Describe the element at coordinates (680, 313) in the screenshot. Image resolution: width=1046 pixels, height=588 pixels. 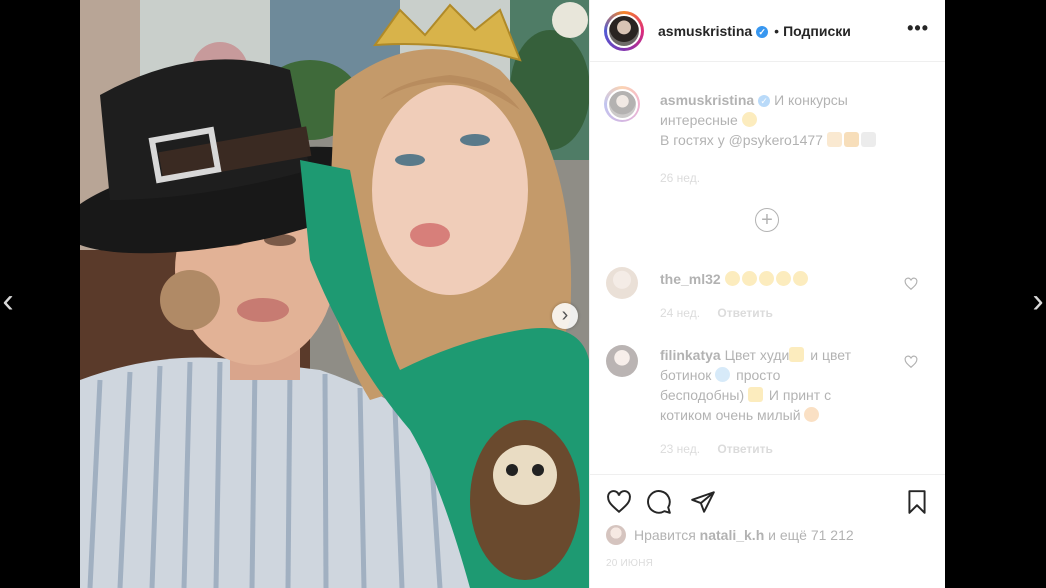
I see `comment-time: 24 нед.` at that location.